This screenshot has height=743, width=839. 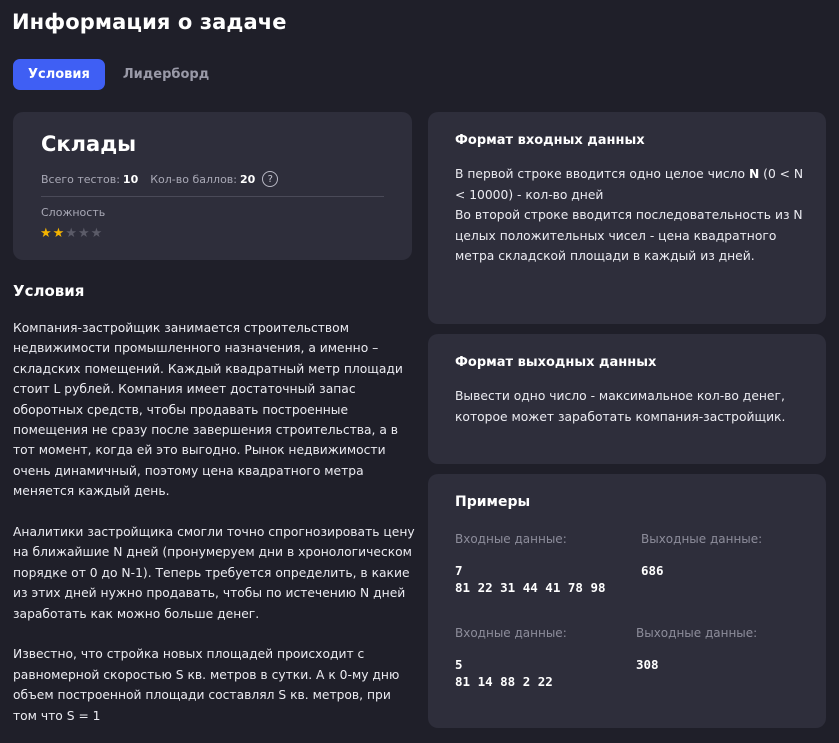 What do you see at coordinates (556, 362) in the screenshot?
I see `output-format-title: Формат выходных данных` at bounding box center [556, 362].